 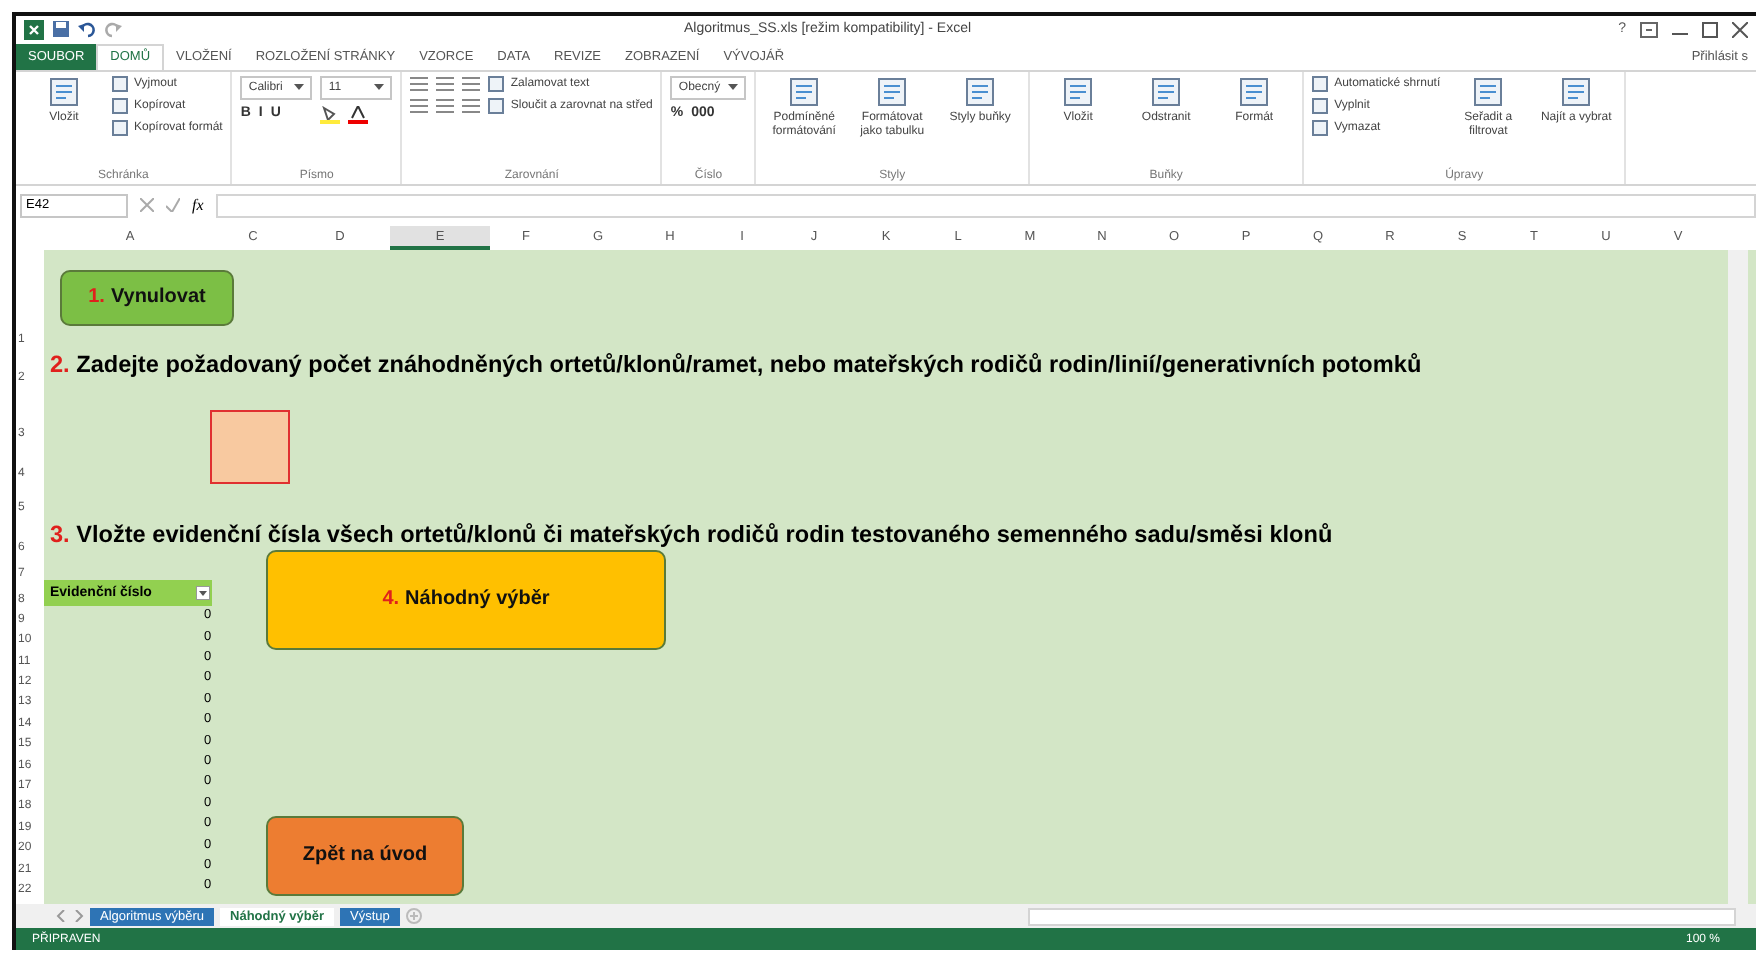 What do you see at coordinates (34, 29) in the screenshot?
I see `spreadsheet-logo-icon` at bounding box center [34, 29].